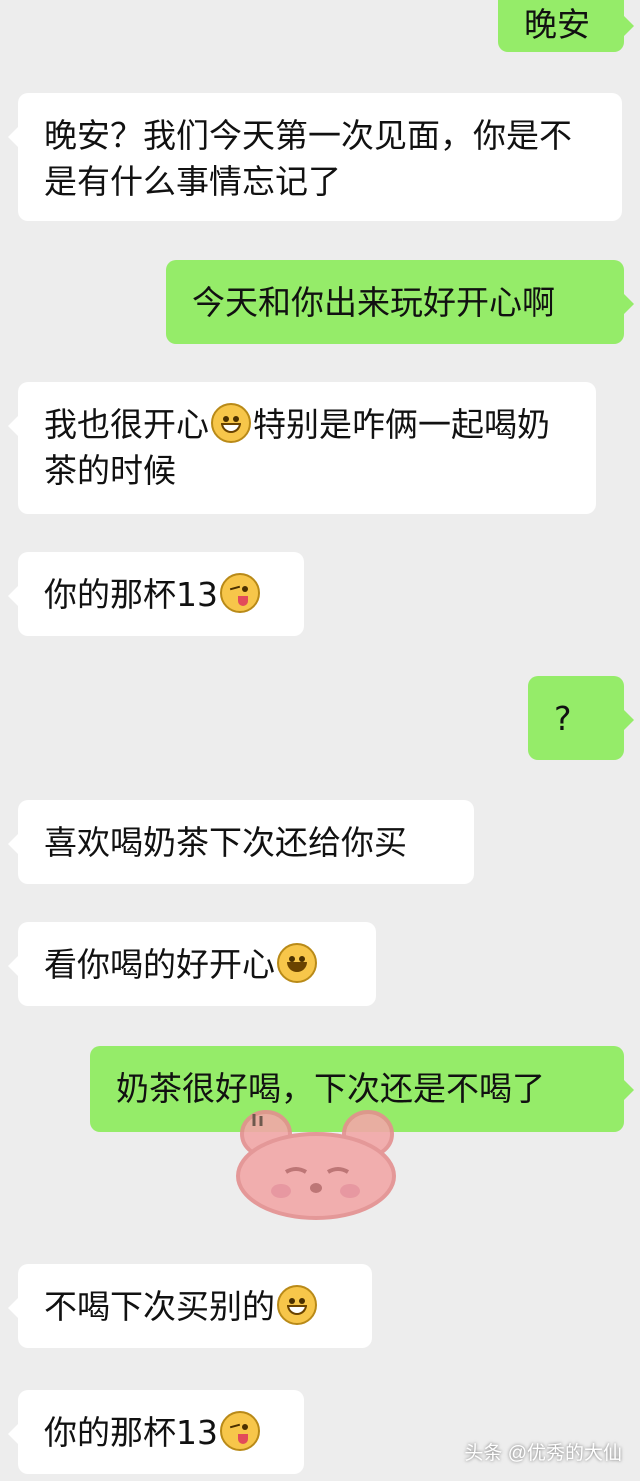  What do you see at coordinates (297, 963) in the screenshot?
I see `smiling-emoji-icon` at bounding box center [297, 963].